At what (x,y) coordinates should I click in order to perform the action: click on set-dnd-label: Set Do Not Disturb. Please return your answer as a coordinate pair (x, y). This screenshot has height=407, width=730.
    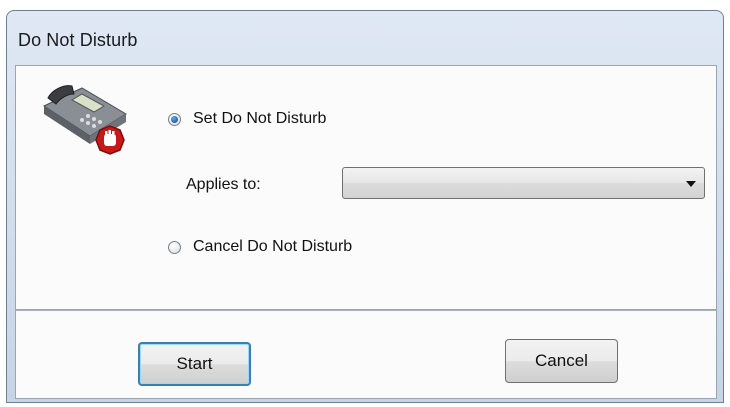
    Looking at the image, I should click on (260, 118).